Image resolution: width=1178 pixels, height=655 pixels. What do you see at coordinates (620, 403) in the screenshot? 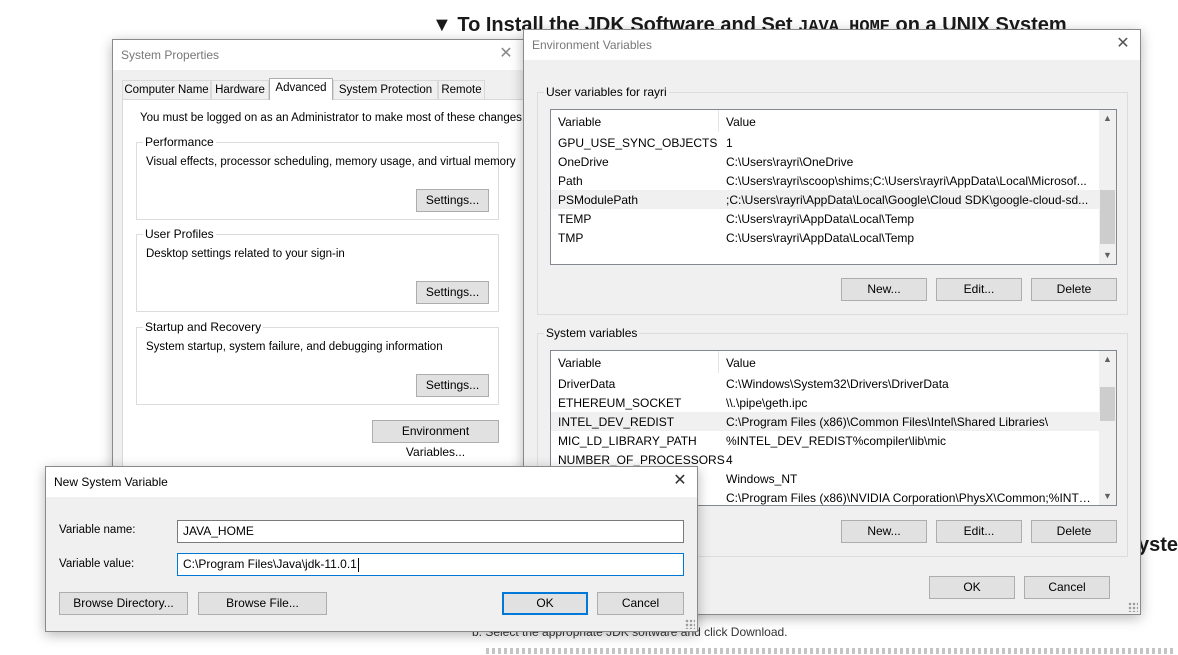
I see `variable-name-cell: ETHEREUM_SOCKET` at bounding box center [620, 403].